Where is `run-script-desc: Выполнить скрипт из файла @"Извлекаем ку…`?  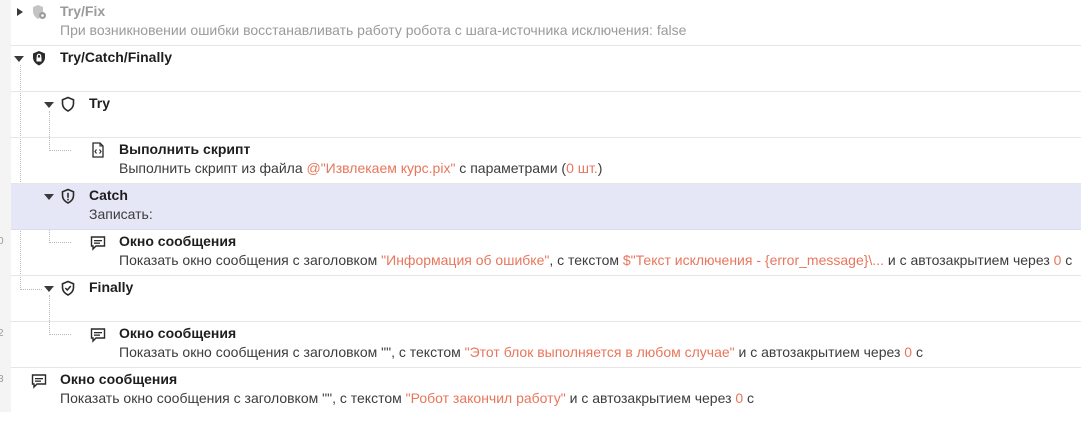
run-script-desc: Выполнить скрипт из файла @"Извлекаем ку… is located at coordinates (361, 168).